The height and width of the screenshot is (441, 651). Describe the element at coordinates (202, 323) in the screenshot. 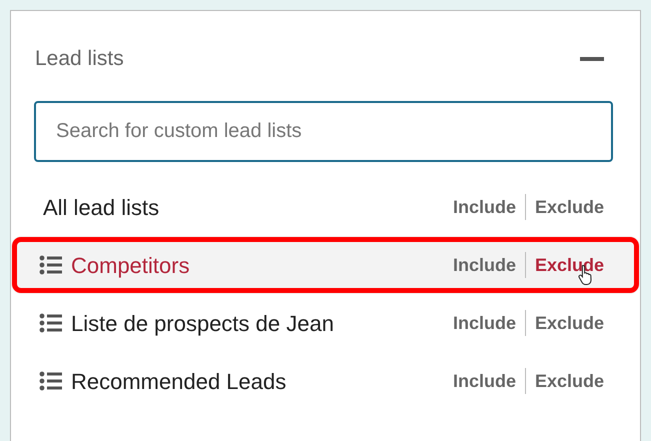

I see `list-name: Liste de prospects de Jean` at that location.